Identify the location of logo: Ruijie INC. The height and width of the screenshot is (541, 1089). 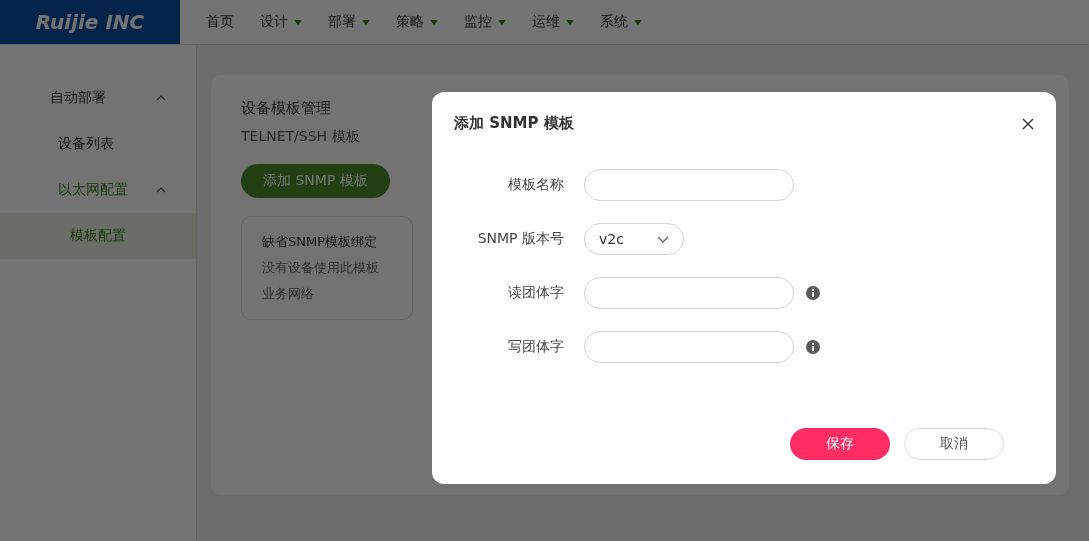
(90, 22).